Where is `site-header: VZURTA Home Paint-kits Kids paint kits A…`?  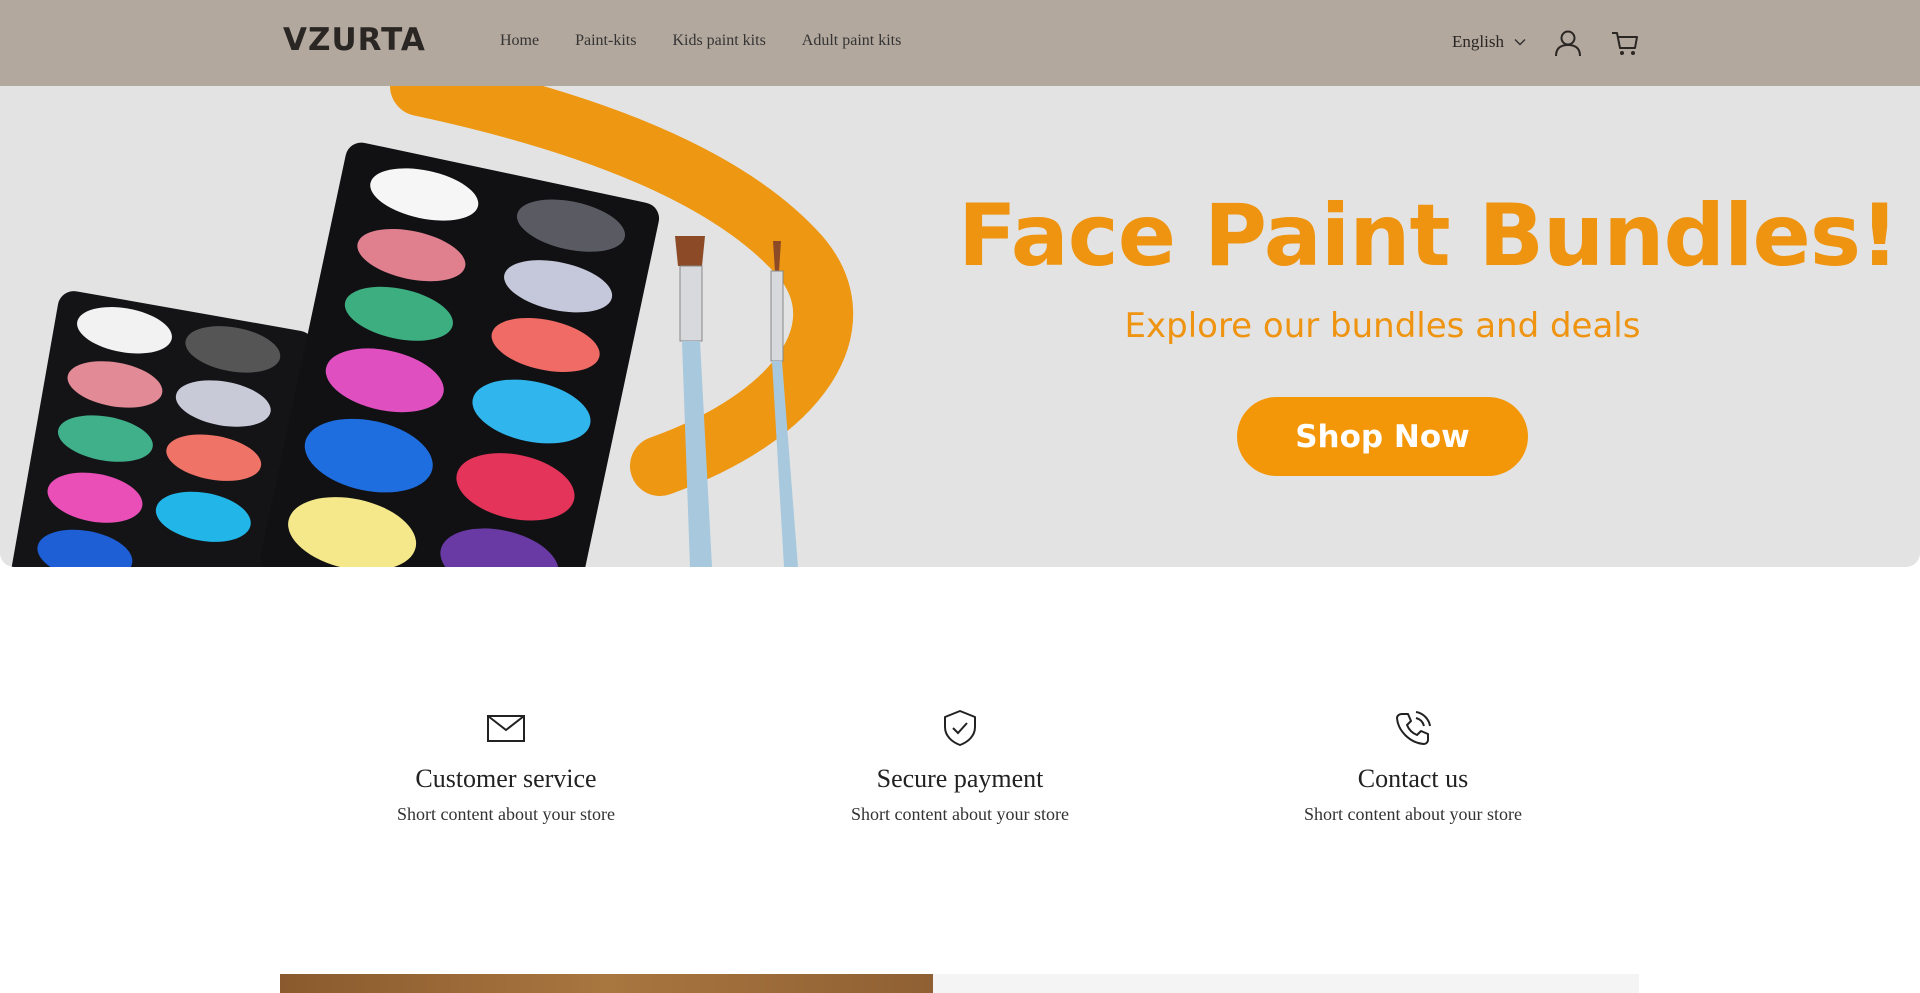 site-header: VZURTA Home Paint-kits Kids paint kits A… is located at coordinates (960, 43).